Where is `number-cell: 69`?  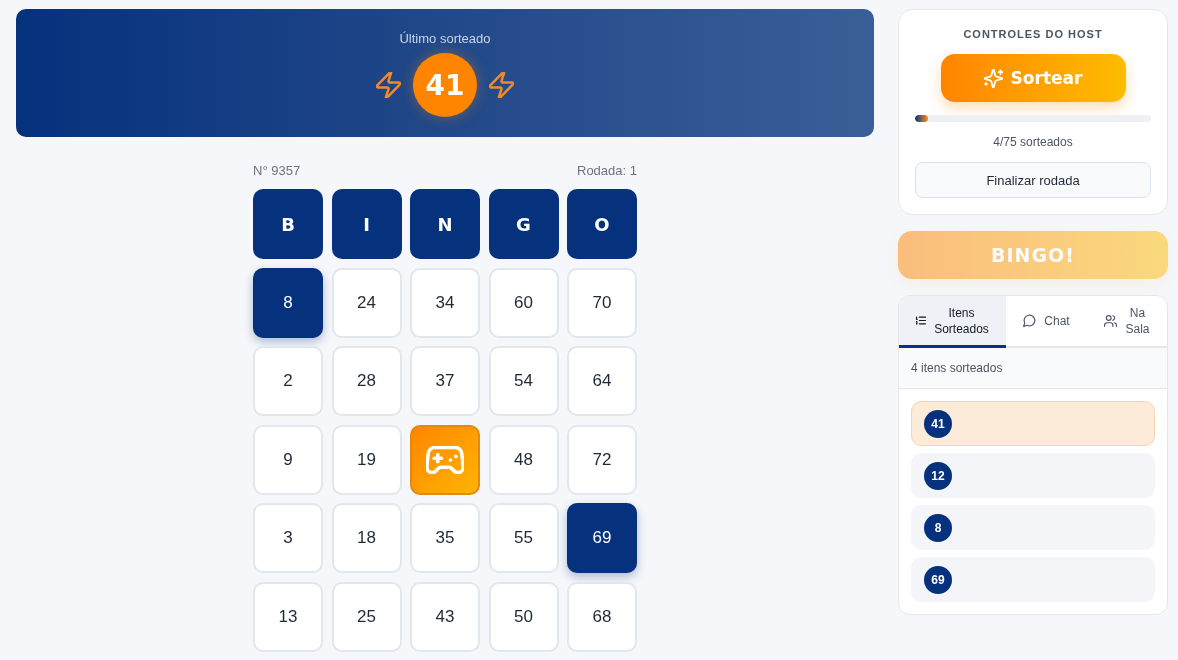 number-cell: 69 is located at coordinates (602, 538).